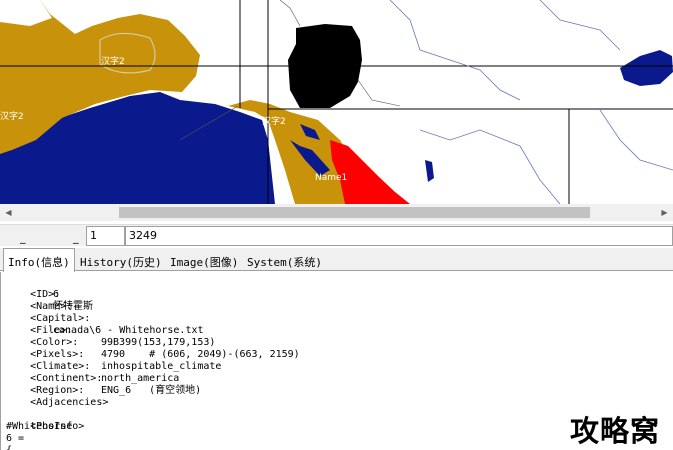  I want to click on tab-system: System(系统), so click(284, 261).